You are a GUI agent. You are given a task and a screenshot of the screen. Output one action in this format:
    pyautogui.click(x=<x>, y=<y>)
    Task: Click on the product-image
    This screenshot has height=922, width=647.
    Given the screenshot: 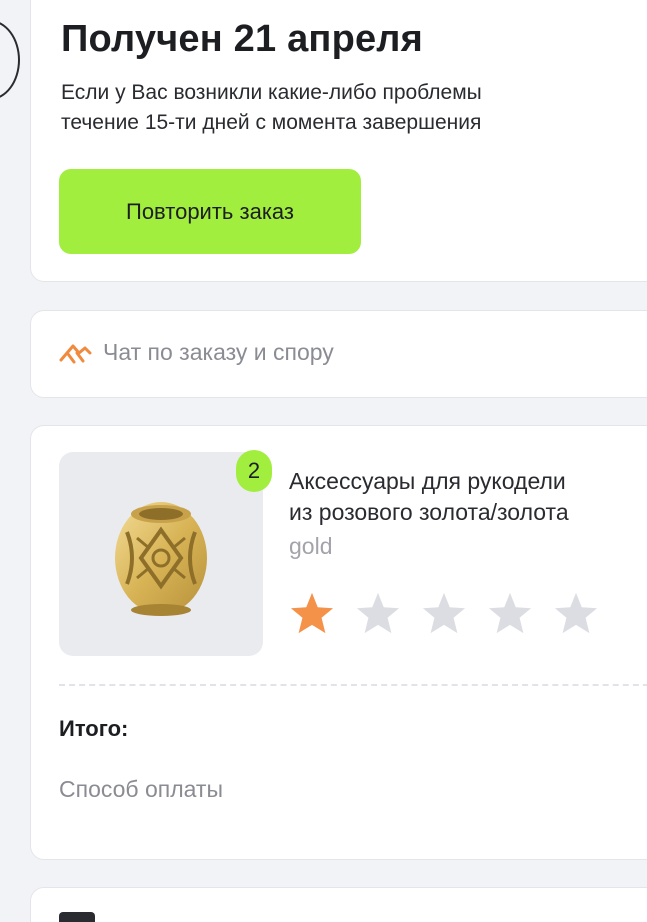 What is the action you would take?
    pyautogui.click(x=161, y=554)
    